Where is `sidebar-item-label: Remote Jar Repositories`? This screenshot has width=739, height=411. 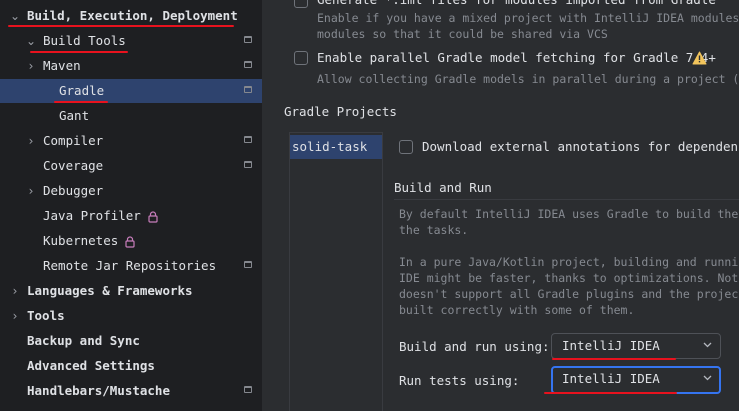
sidebar-item-label: Remote Jar Repositories is located at coordinates (130, 265).